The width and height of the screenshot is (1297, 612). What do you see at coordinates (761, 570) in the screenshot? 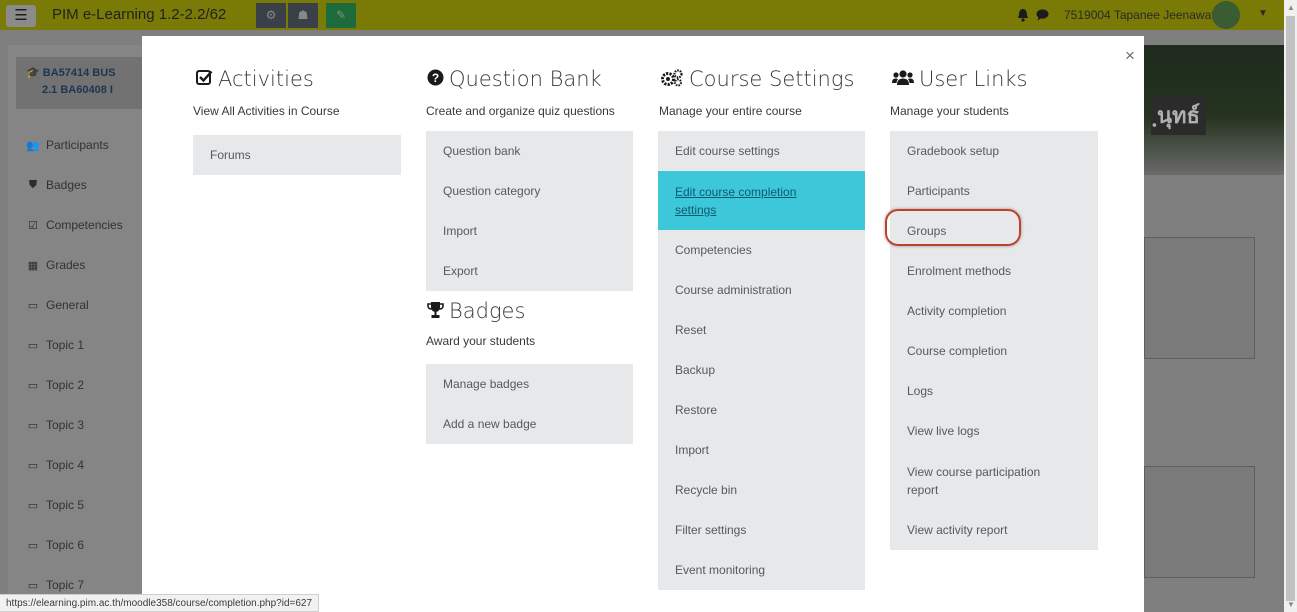
I see `menu-item-event-monitoring: Event monitoring` at bounding box center [761, 570].